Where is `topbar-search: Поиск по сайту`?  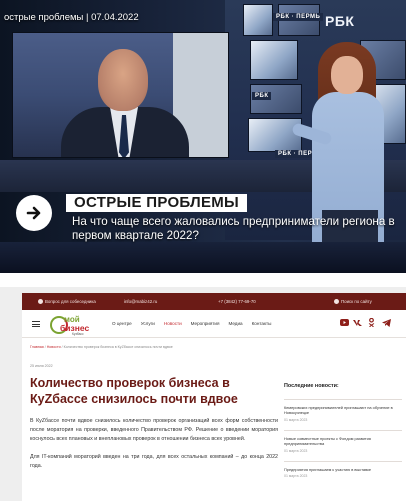 topbar-search: Поиск по сайту is located at coordinates (353, 301).